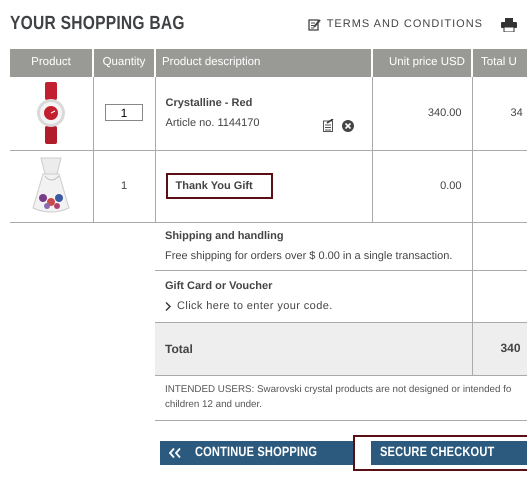 This screenshot has height=478, width=527. Describe the element at coordinates (225, 236) in the screenshot. I see `section-title: Shipping and handling` at that location.